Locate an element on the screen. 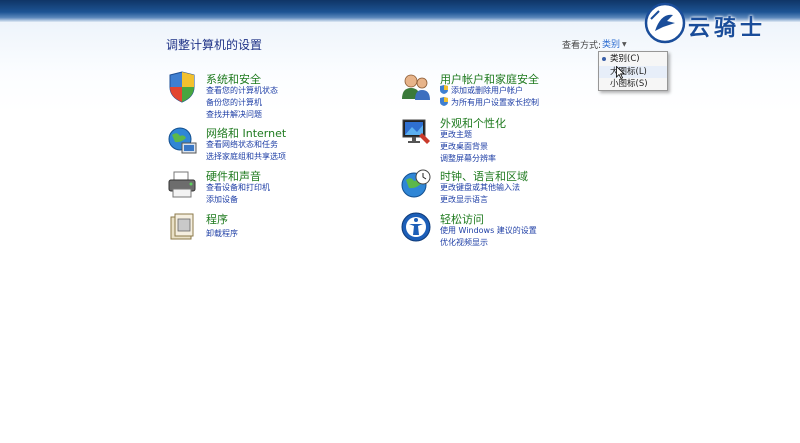 The height and width of the screenshot is (443, 800). link-find-fix-problems: 查找并解决问题 is located at coordinates (234, 114).